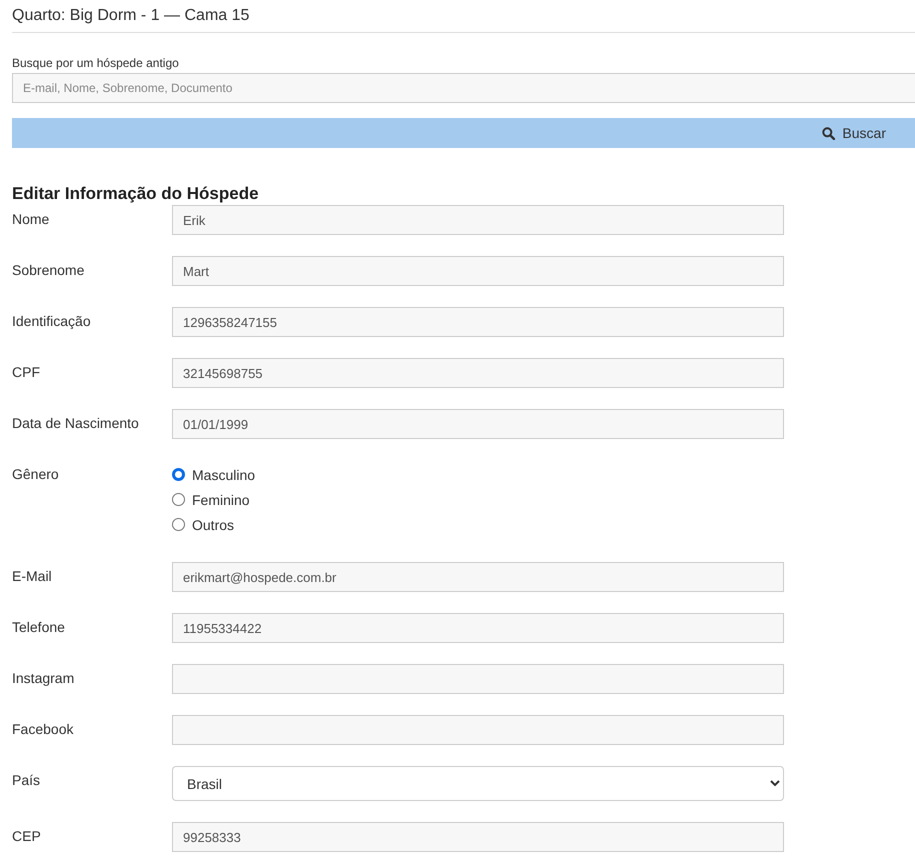 This screenshot has height=861, width=915. Describe the element at coordinates (213, 525) in the screenshot. I see `radio-label: Outros` at that location.